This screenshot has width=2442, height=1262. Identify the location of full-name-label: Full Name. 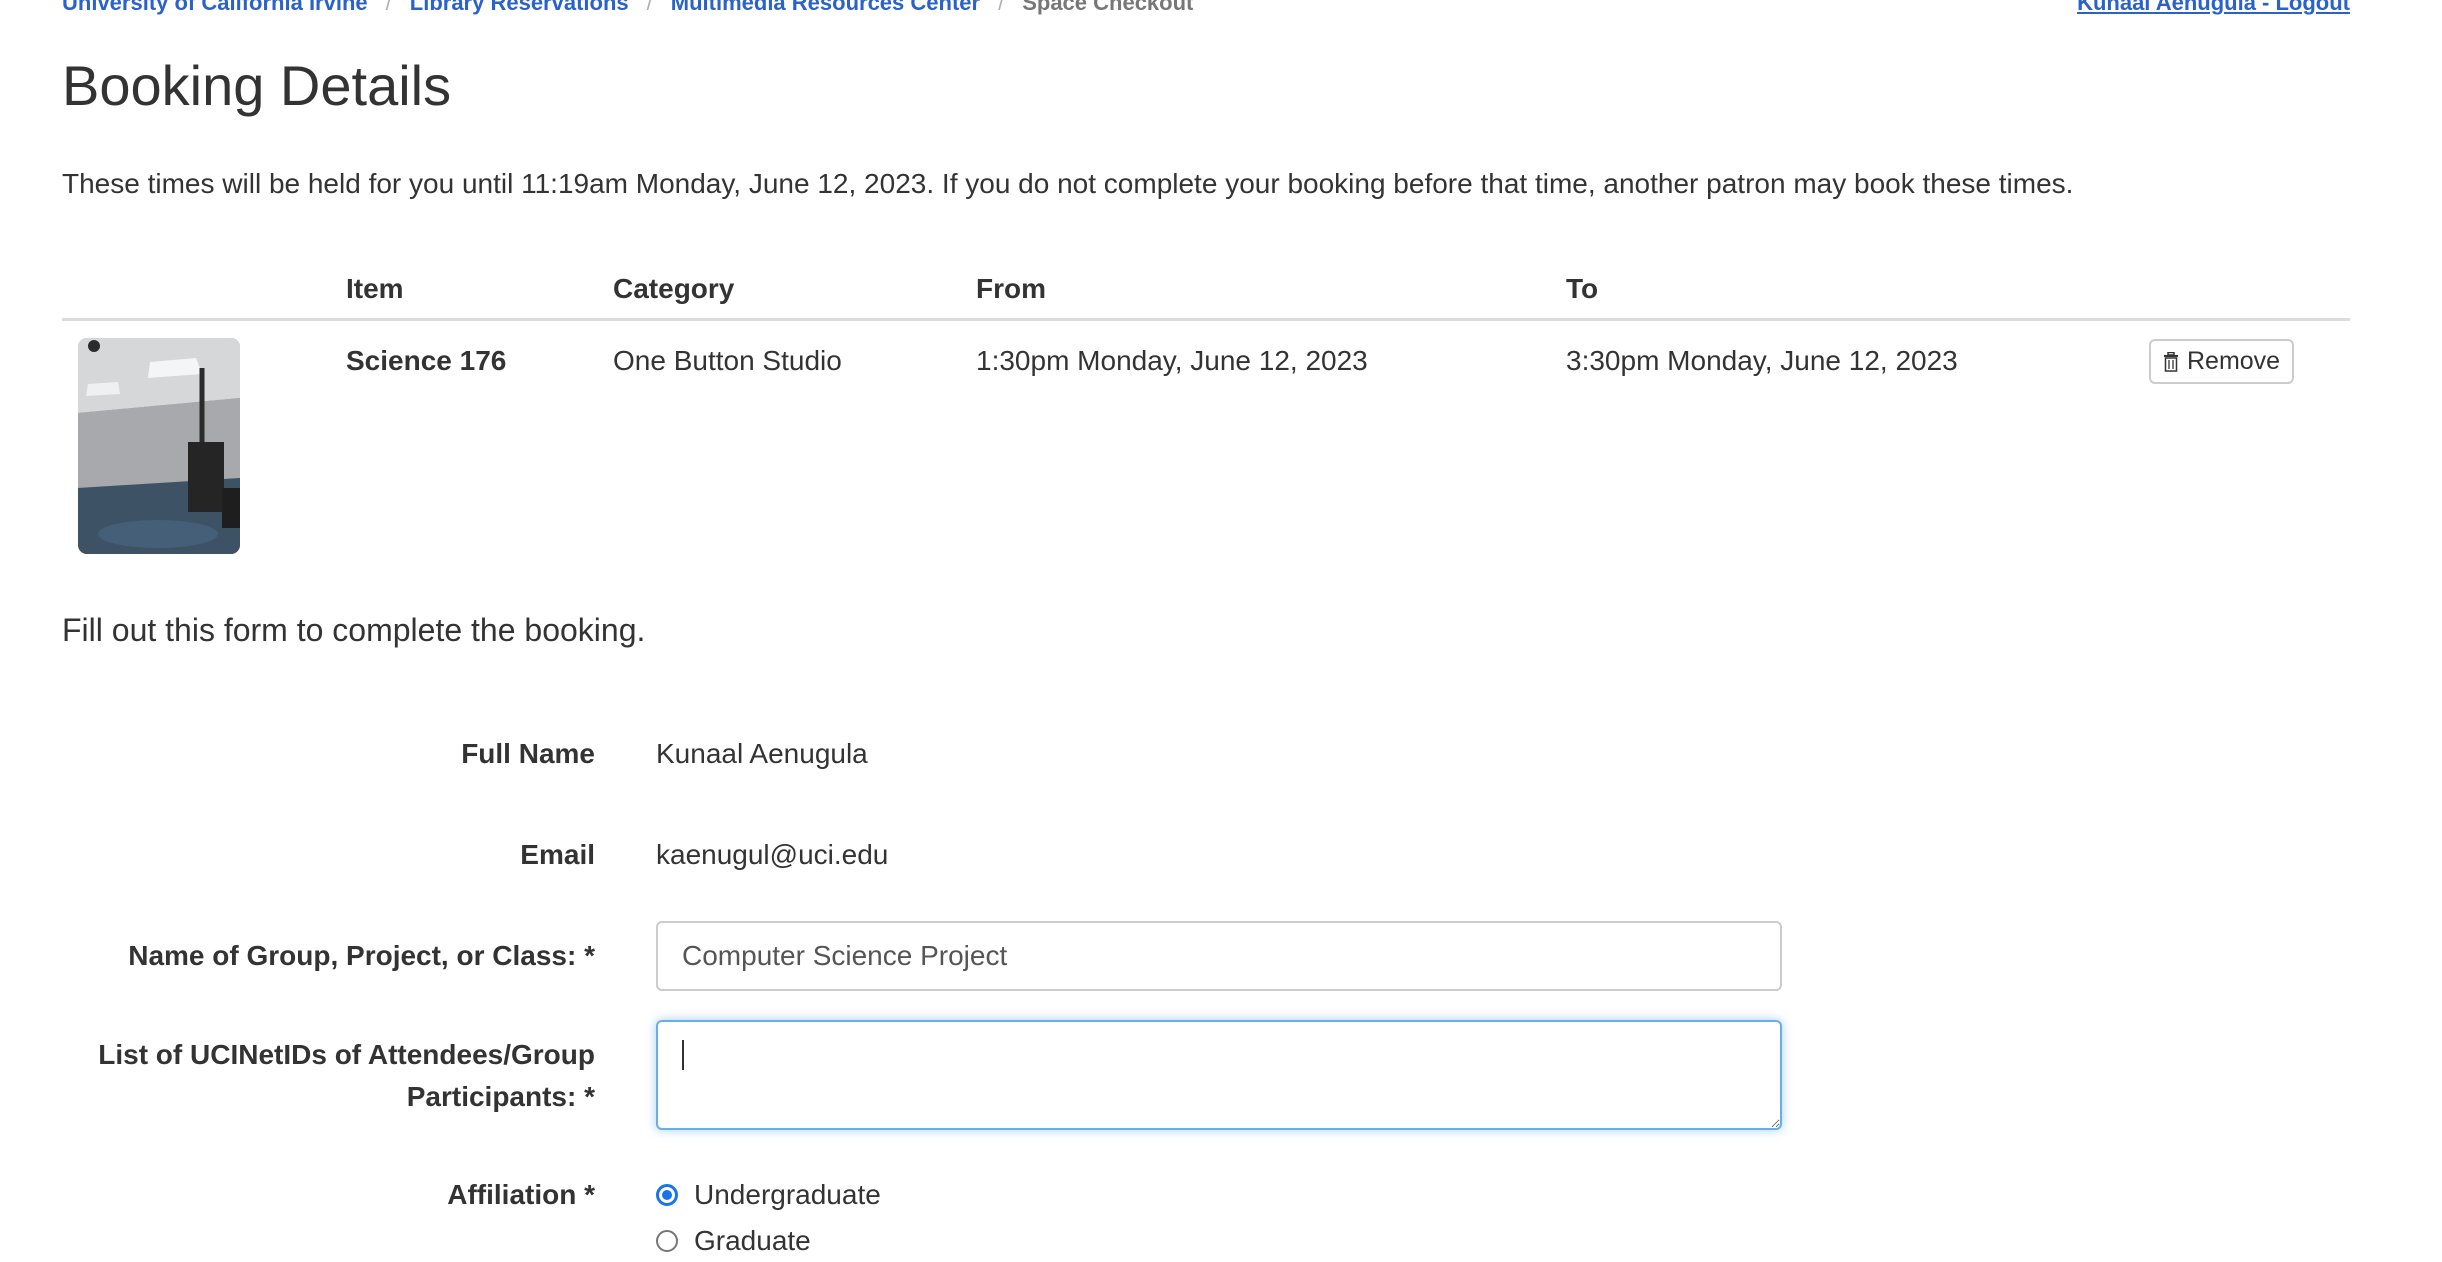
(528, 753).